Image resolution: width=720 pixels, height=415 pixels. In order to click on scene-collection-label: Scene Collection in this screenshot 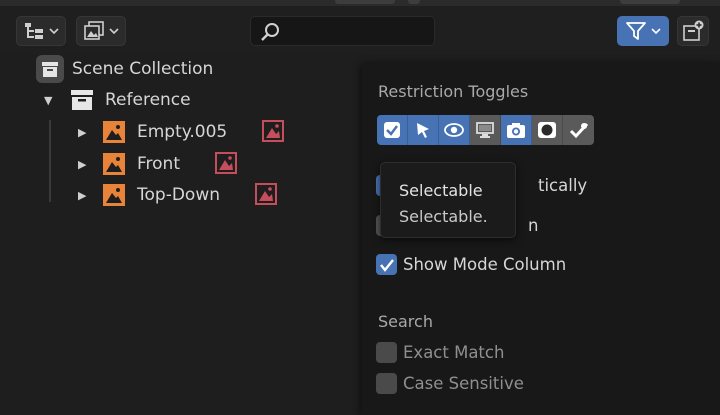, I will do `click(143, 69)`.